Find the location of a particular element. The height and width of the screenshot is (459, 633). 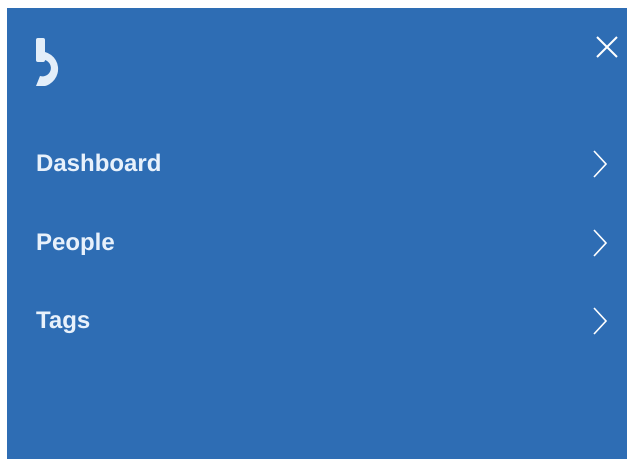

close-button is located at coordinates (607, 47).